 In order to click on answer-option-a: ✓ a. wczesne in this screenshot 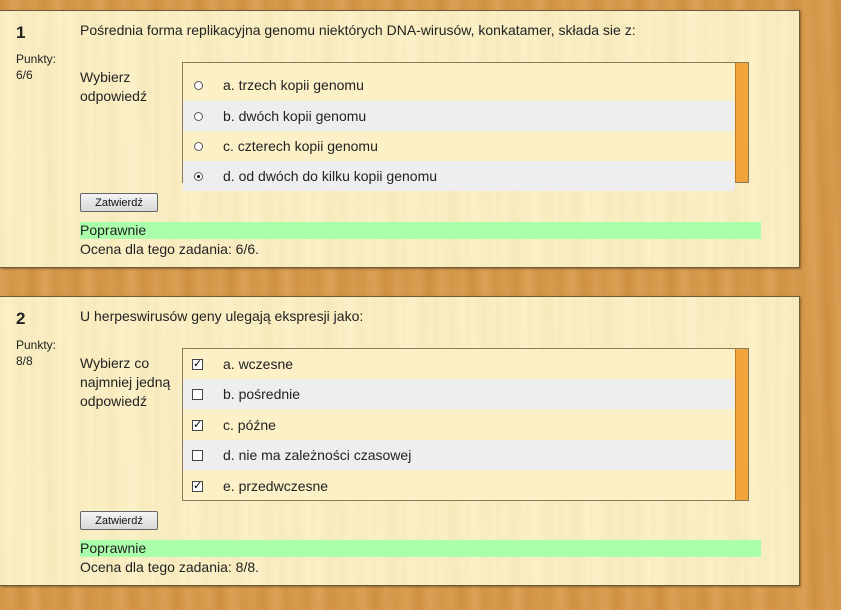, I will do `click(459, 364)`.